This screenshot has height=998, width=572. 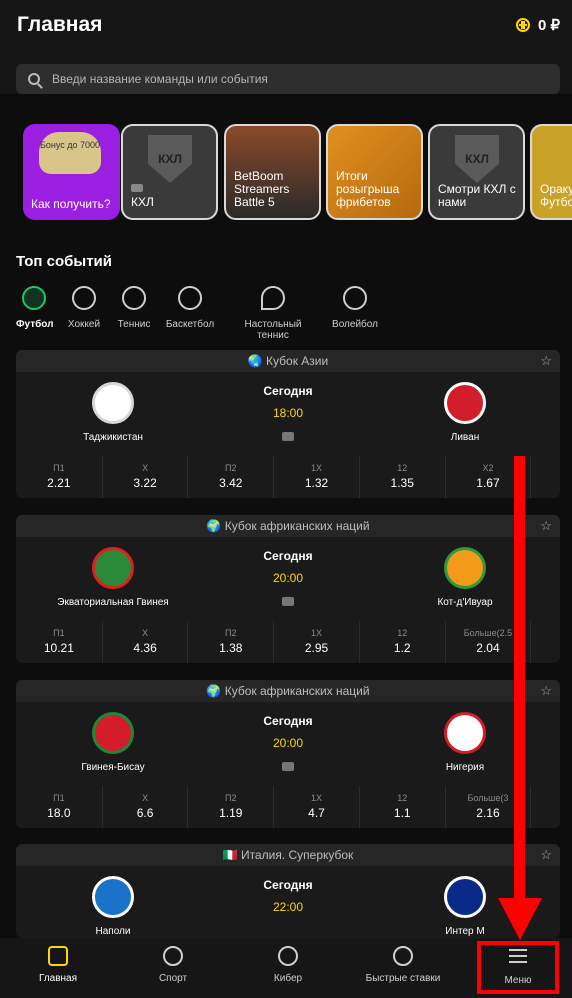 I want to click on nav-label: Быстрые ставки, so click(x=403, y=978).